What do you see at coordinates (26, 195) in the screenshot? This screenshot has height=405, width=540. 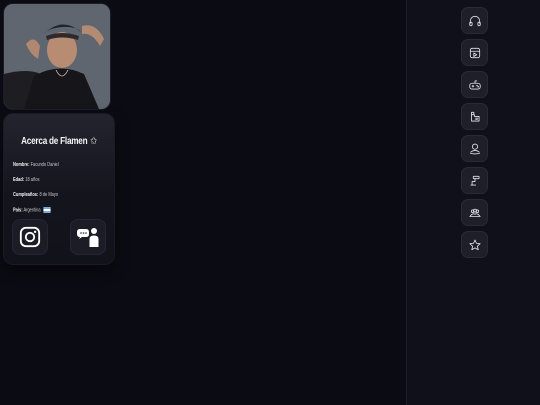 I see `field-birthday-label: Cumpleaños:` at bounding box center [26, 195].